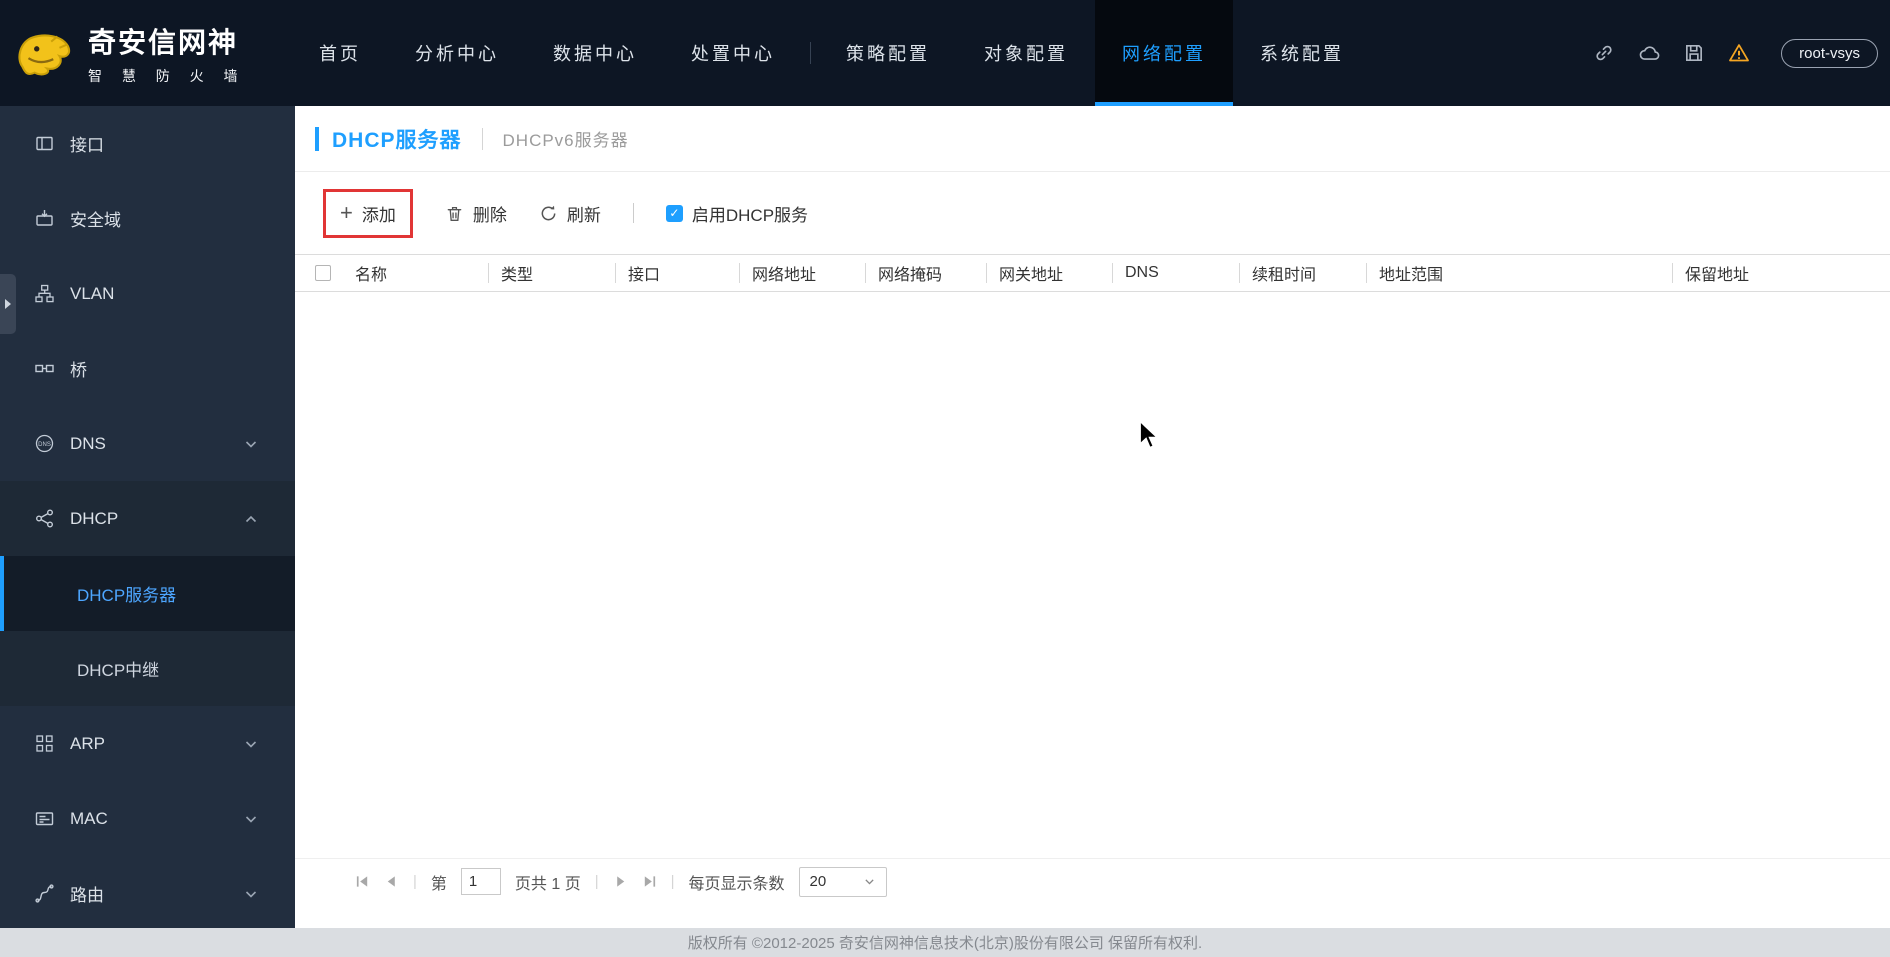  I want to click on last-page-icon, so click(649, 881).